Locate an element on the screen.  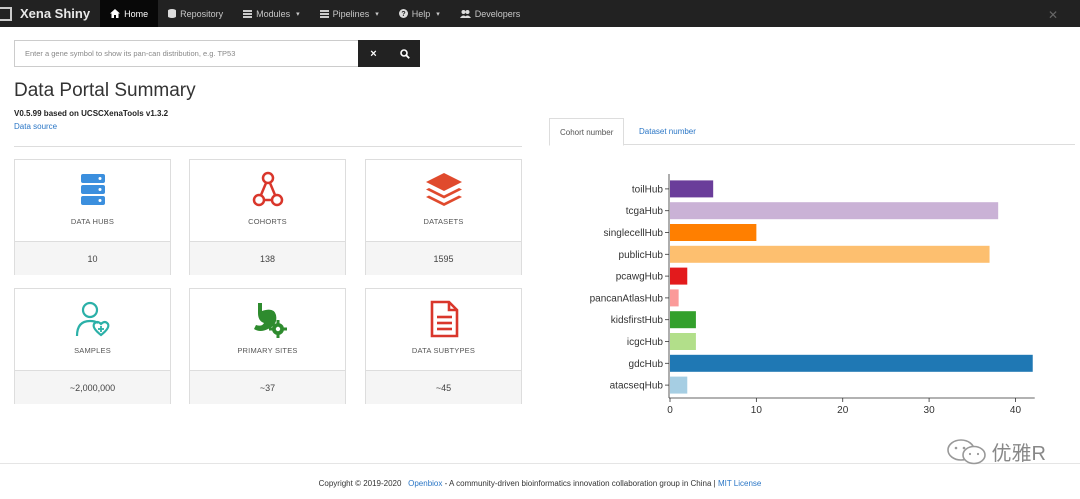
x-tick-label: 20 is located at coordinates (843, 410).